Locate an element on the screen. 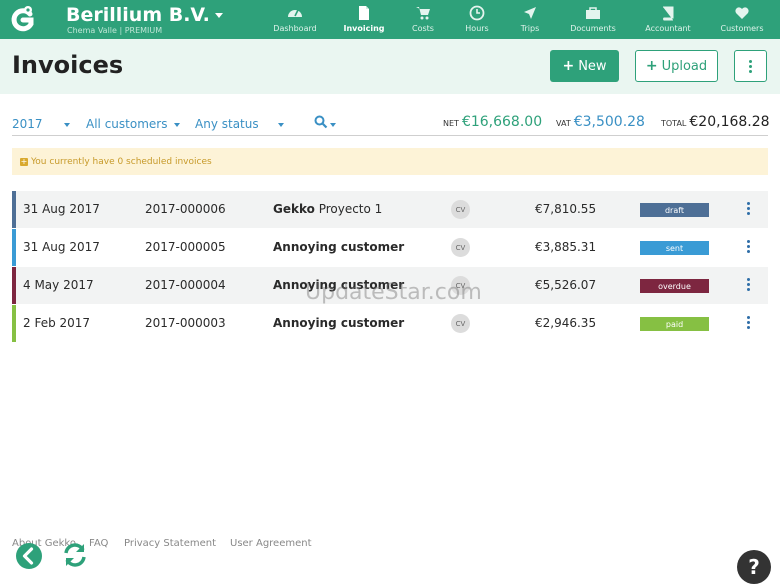 Image resolution: width=780 pixels, height=585 pixels. nav-label: Dashboard is located at coordinates (295, 28).